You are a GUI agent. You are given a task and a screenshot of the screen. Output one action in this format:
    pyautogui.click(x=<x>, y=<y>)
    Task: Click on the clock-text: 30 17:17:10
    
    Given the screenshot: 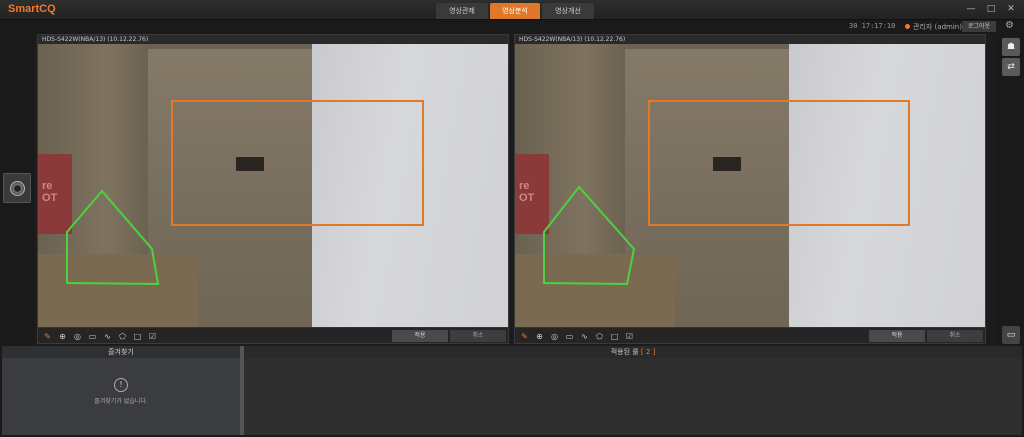 What is the action you would take?
    pyautogui.click(x=872, y=26)
    